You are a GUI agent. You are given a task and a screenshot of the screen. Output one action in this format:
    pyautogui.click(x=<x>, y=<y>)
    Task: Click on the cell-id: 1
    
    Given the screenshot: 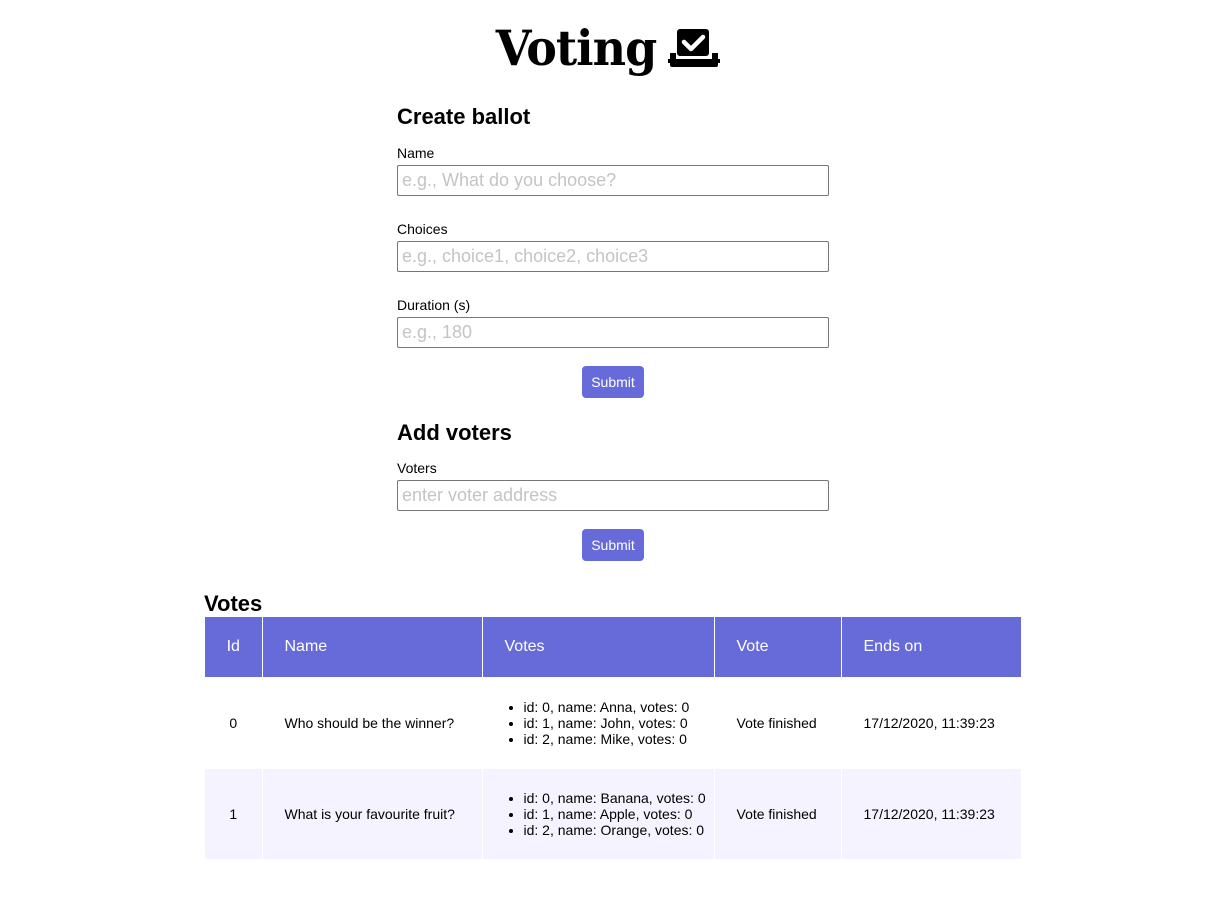 What is the action you would take?
    pyautogui.click(x=233, y=814)
    